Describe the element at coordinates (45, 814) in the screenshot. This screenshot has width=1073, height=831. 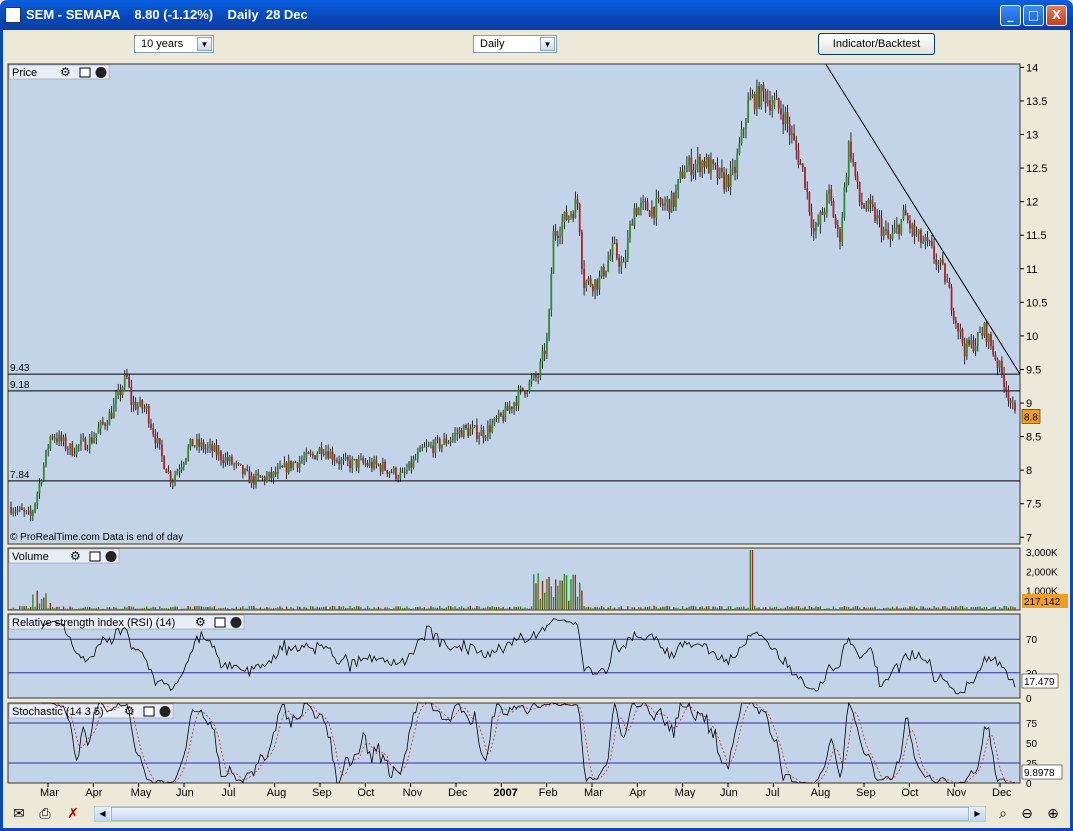
I see `print-icon: ⎙` at that location.